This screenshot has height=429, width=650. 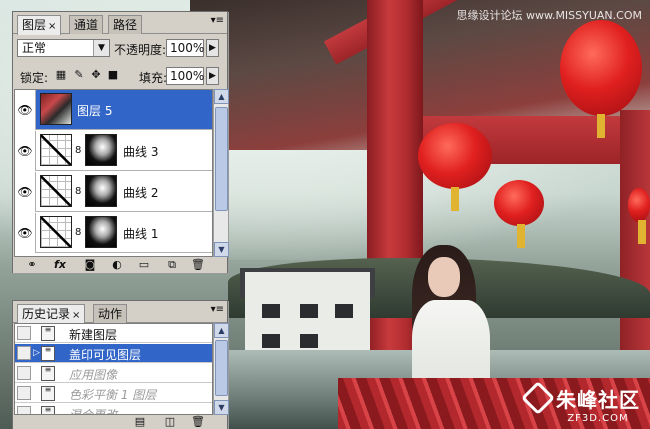 What do you see at coordinates (212, 76) in the screenshot?
I see `fill-slider-toggle: ▶` at bounding box center [212, 76].